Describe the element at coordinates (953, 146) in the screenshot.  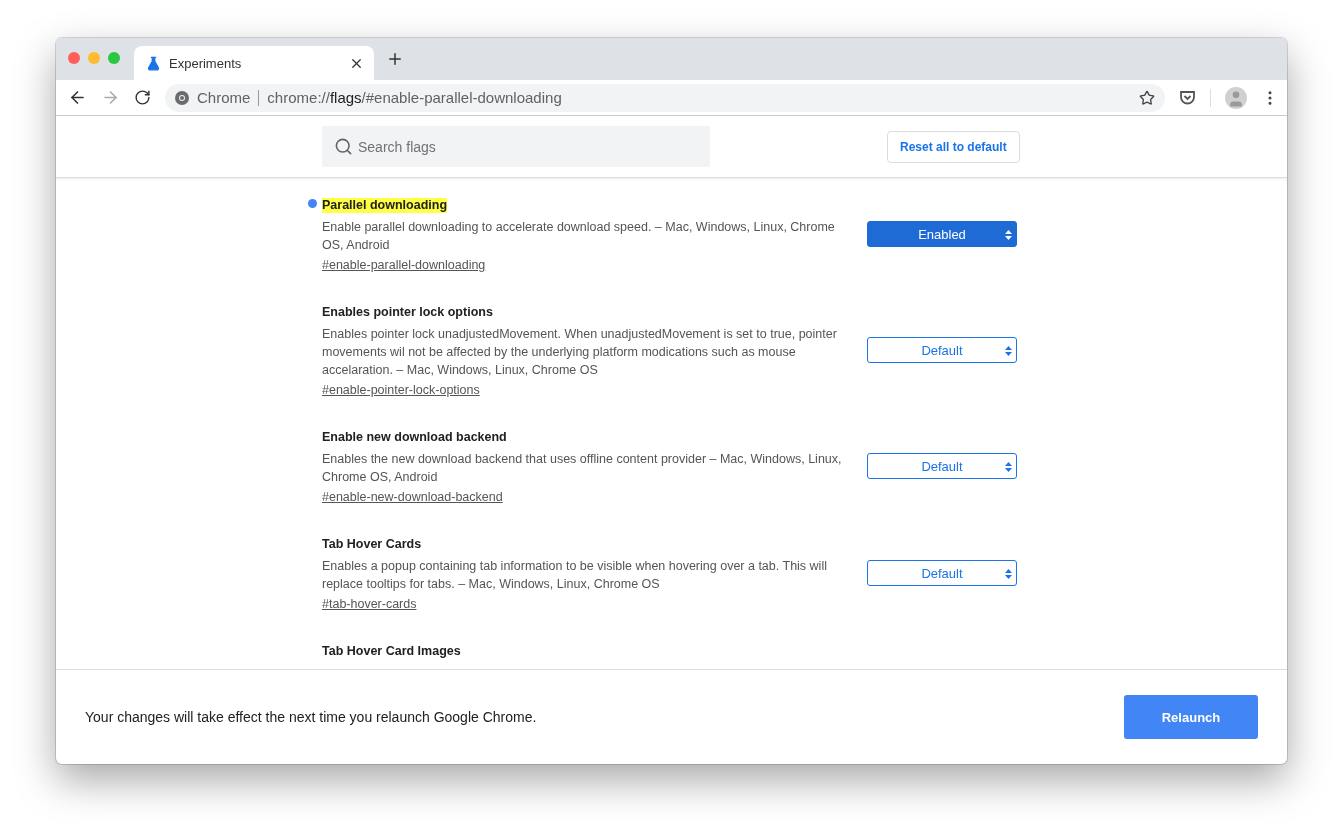
I see `reset-button: Reset all to default` at that location.